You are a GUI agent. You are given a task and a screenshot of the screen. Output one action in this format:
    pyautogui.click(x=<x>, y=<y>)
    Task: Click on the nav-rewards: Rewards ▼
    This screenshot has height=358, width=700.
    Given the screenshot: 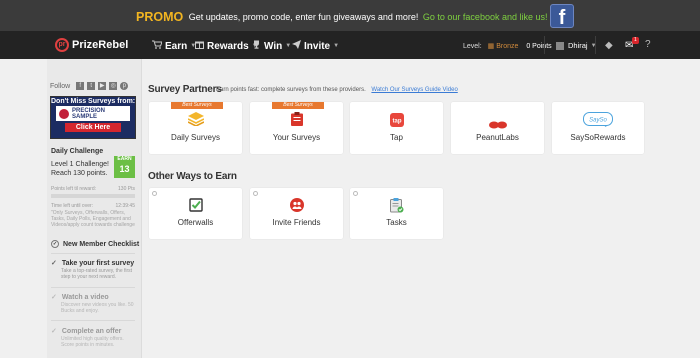 What is the action you would take?
    pyautogui.click(x=226, y=46)
    